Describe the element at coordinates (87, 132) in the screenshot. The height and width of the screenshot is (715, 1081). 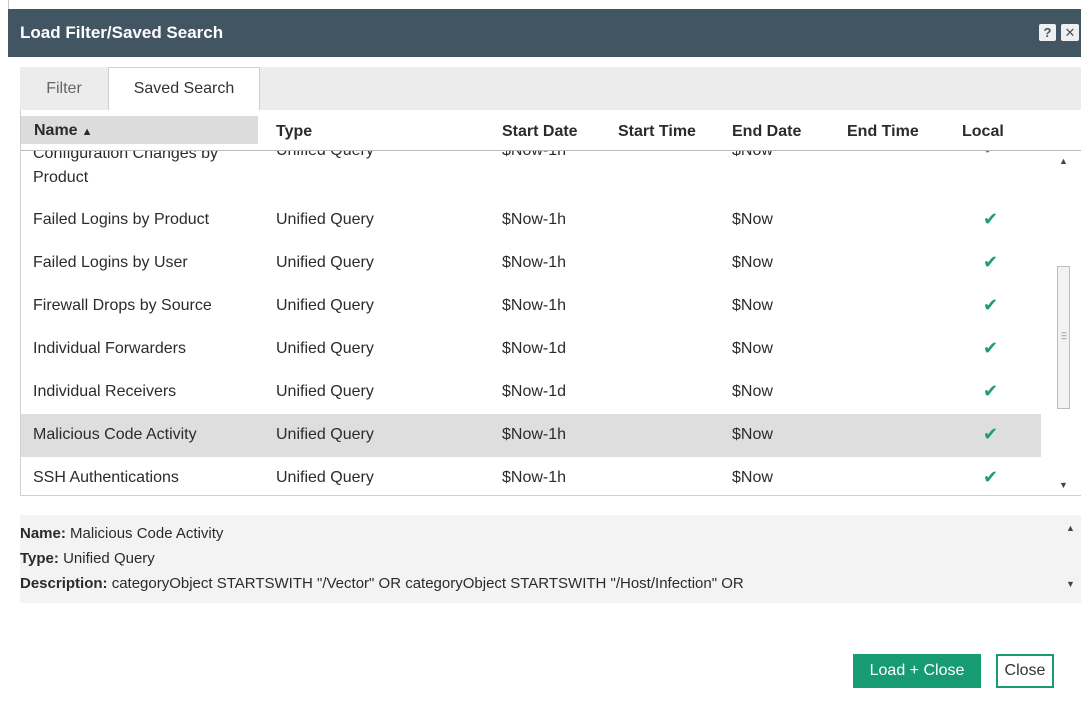
I see `sort-ascending-icon: ▲` at that location.